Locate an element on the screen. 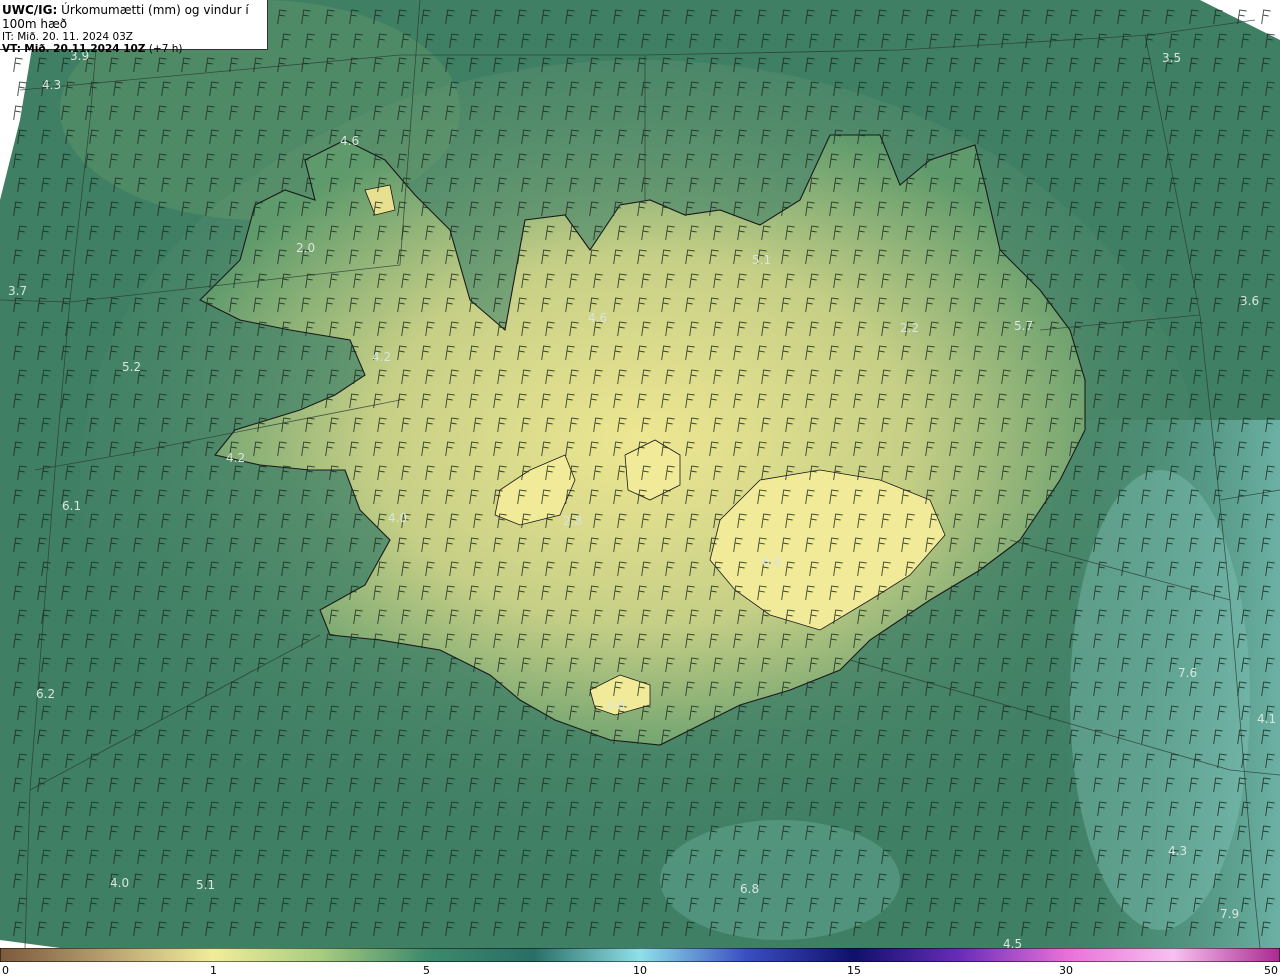  lead-time: (+7 h) is located at coordinates (165, 49).